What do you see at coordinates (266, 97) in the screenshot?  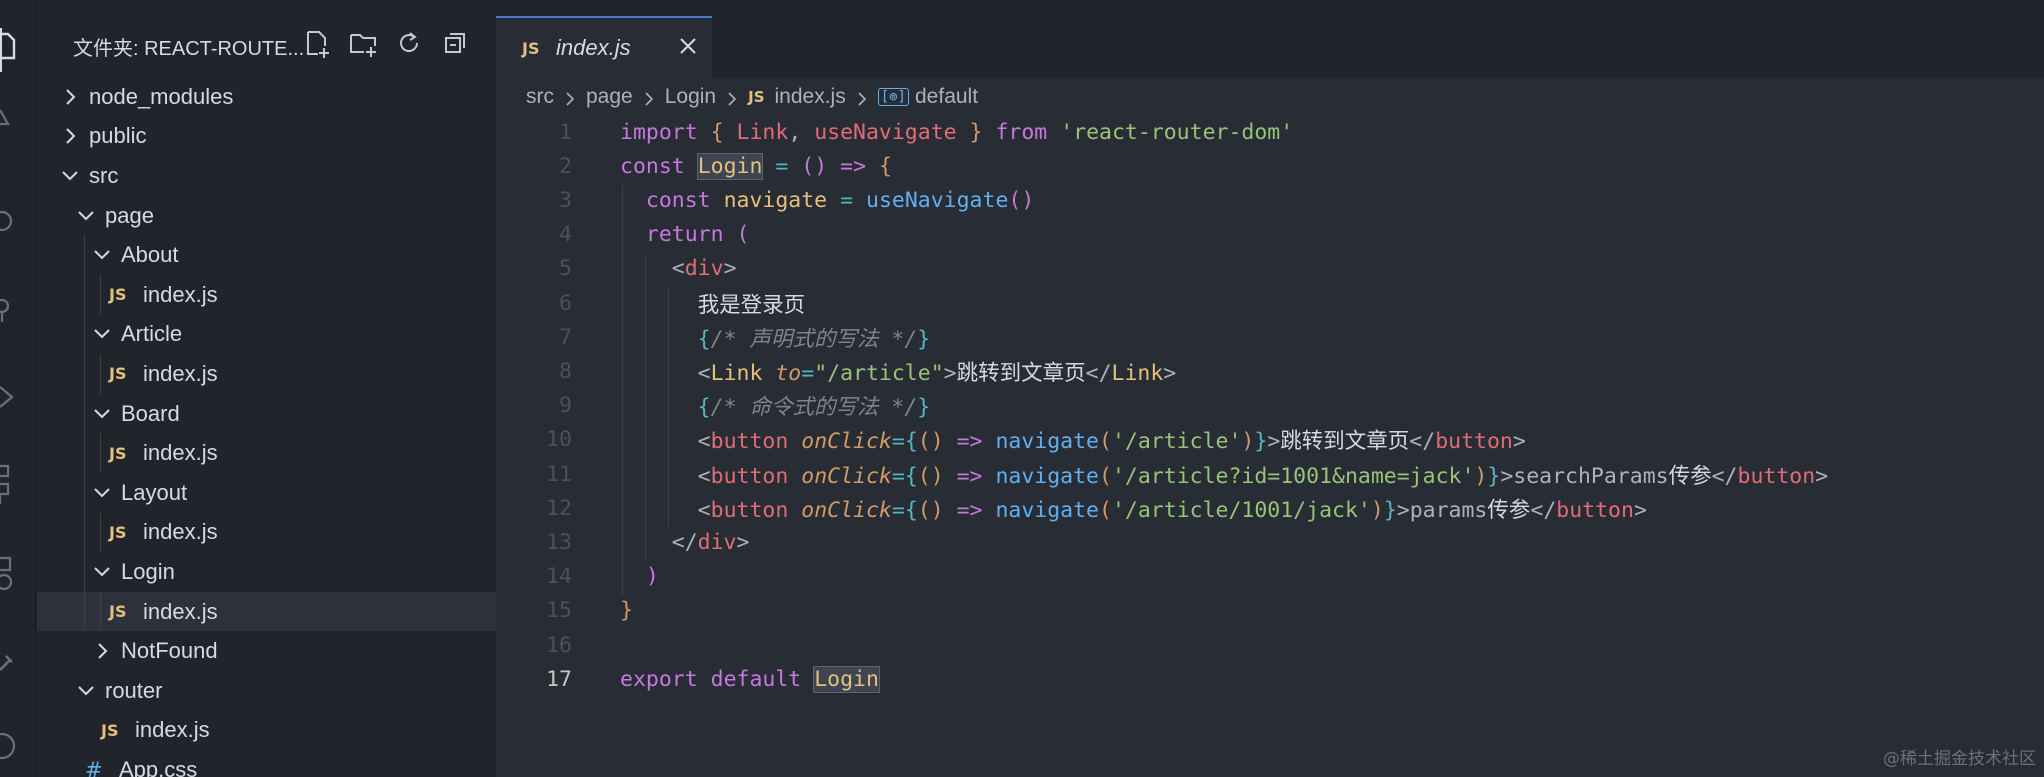 I see `tree-folder: node_modules` at bounding box center [266, 97].